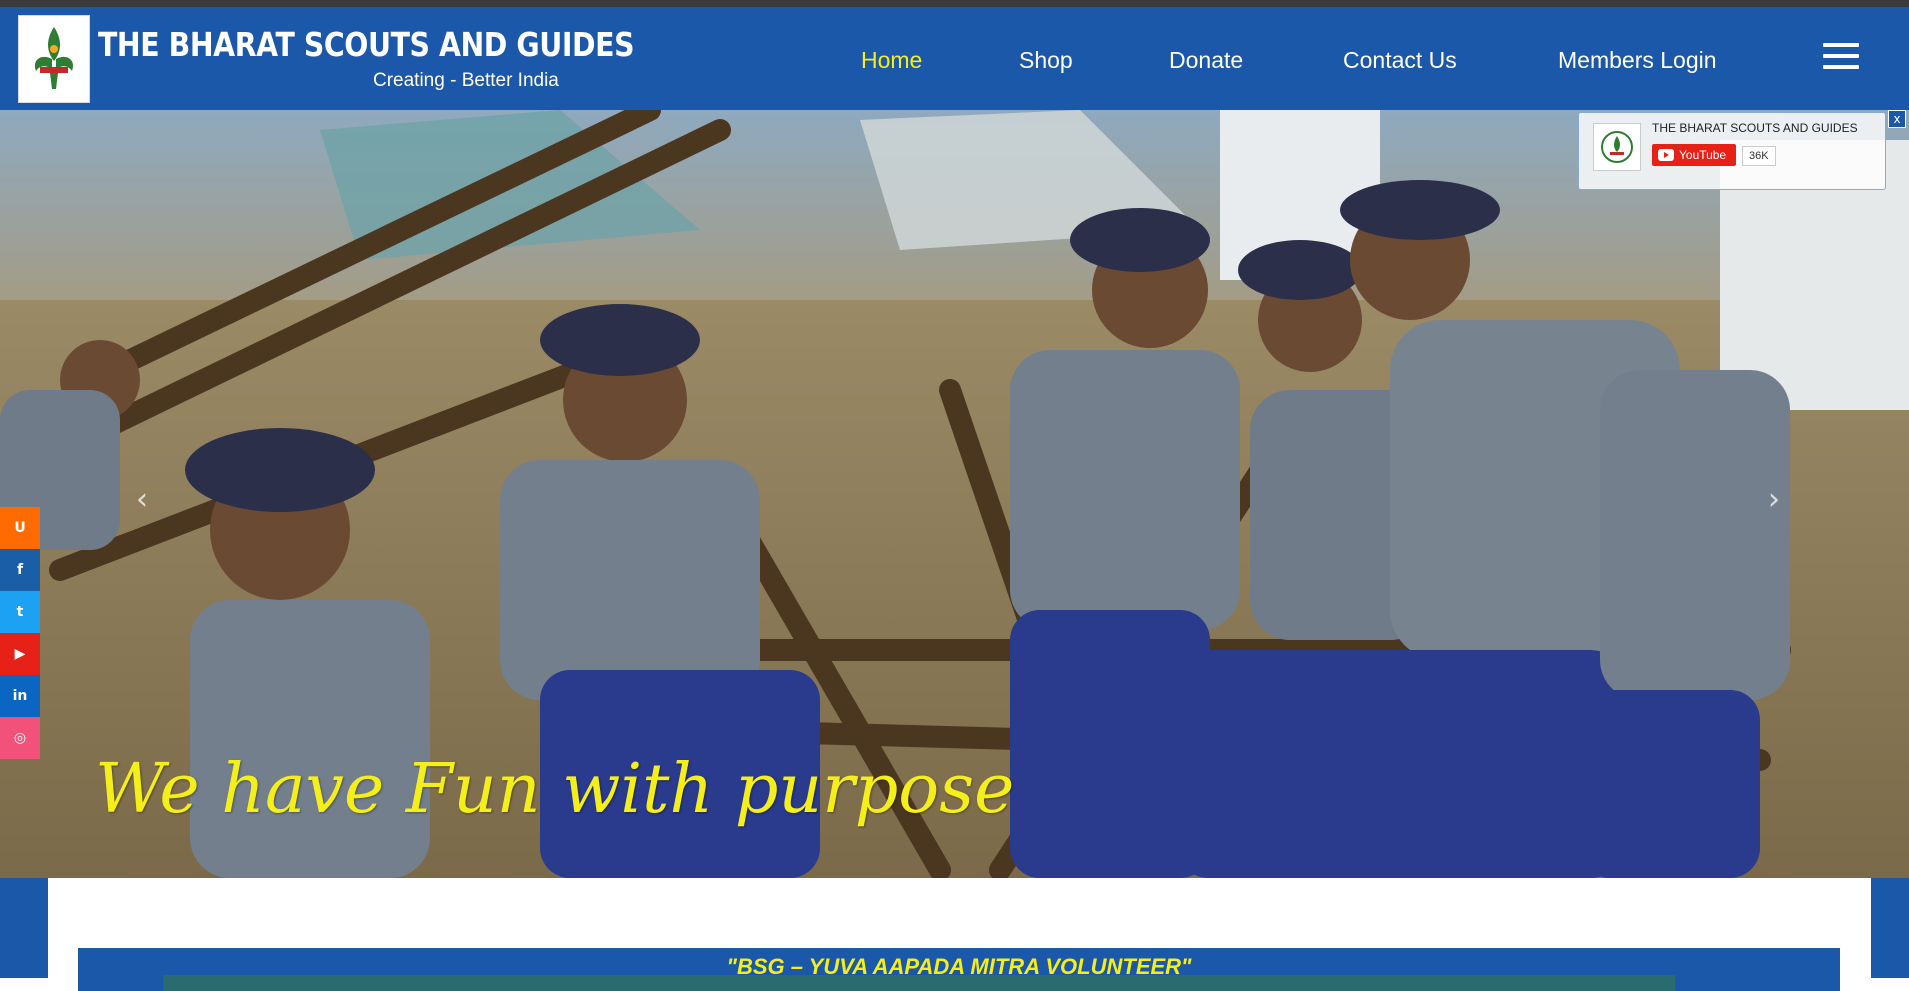 This screenshot has height=991, width=1909. What do you see at coordinates (20, 528) in the screenshot?
I see `flipboard-icon: U` at bounding box center [20, 528].